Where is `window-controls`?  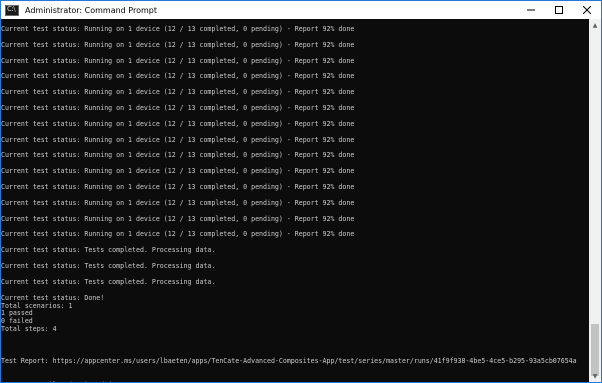 window-controls is located at coordinates (559, 10).